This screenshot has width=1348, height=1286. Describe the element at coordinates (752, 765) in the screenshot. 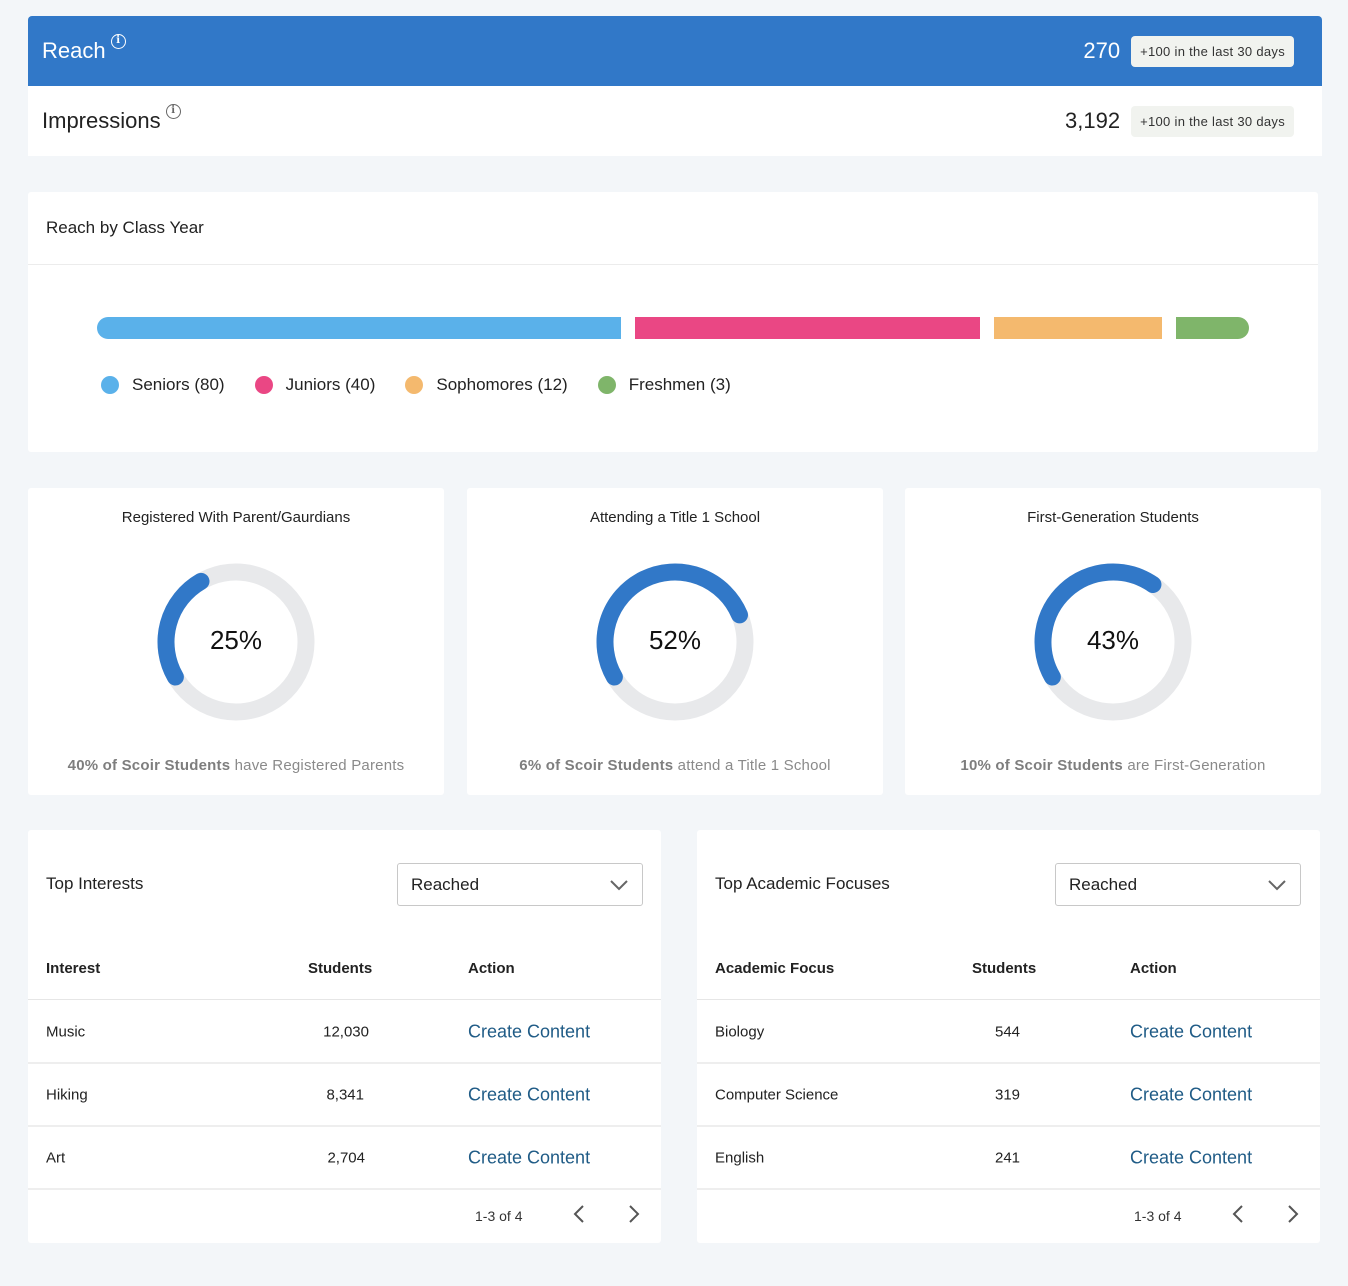

I see `caption-rest: attend a Title 1 School` at that location.